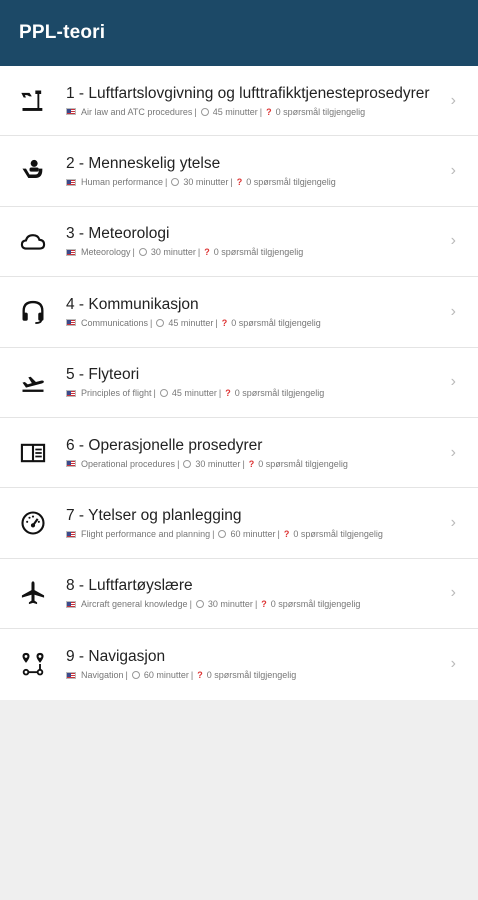 The image size is (478, 900). I want to click on flight-takeoff-icon, so click(33, 382).